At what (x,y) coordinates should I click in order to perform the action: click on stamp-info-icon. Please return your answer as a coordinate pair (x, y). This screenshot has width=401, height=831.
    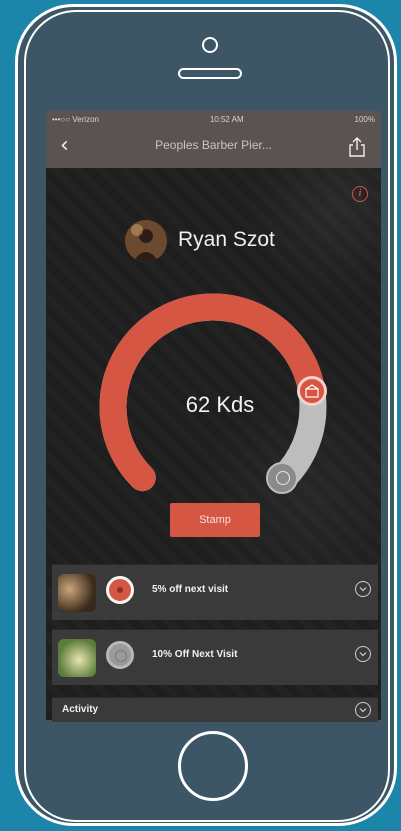
    Looking at the image, I should click on (282, 478).